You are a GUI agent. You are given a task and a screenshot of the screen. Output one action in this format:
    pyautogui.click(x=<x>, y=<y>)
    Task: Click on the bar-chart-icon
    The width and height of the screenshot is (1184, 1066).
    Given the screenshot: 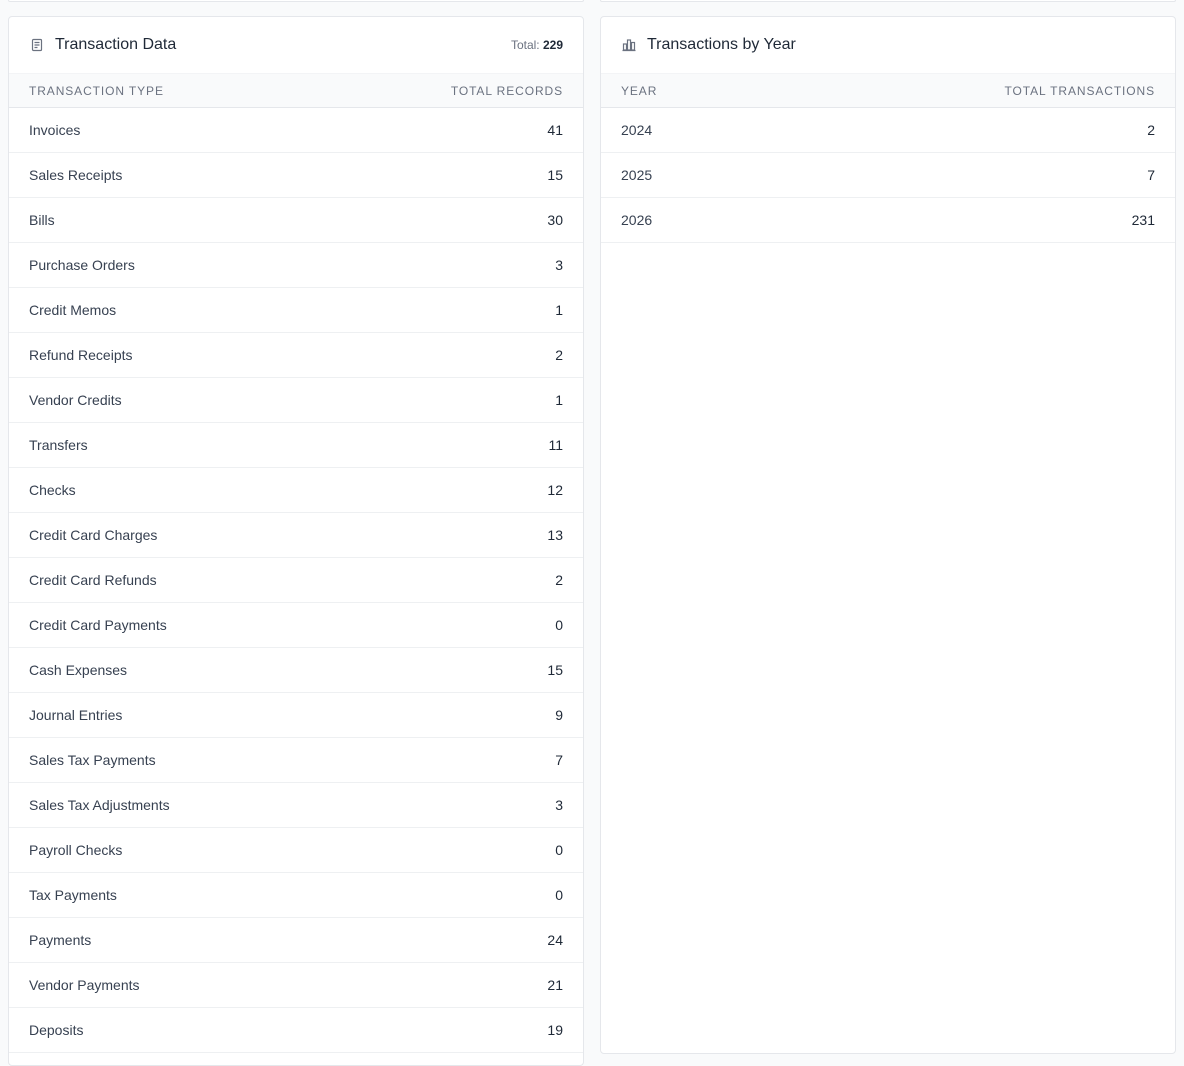 What is the action you would take?
    pyautogui.click(x=629, y=45)
    